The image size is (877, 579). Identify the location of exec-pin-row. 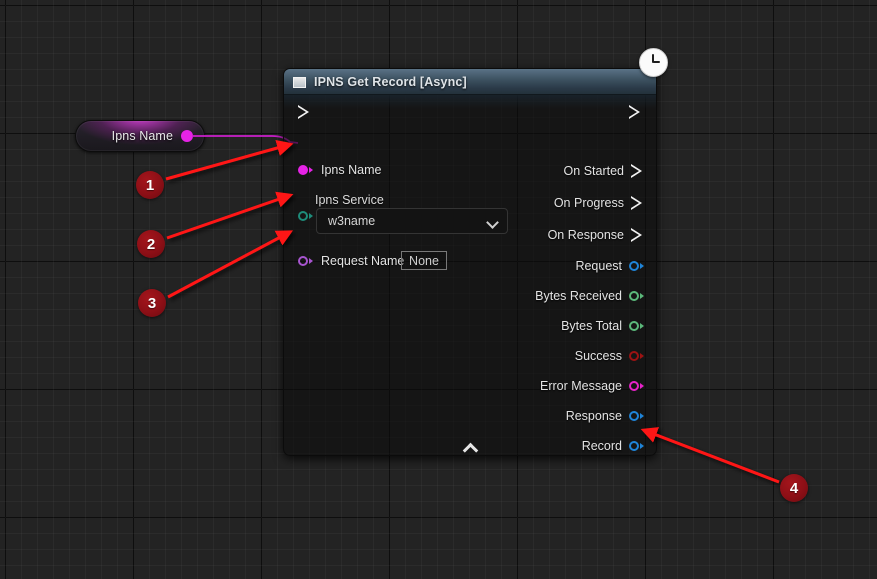
(470, 114).